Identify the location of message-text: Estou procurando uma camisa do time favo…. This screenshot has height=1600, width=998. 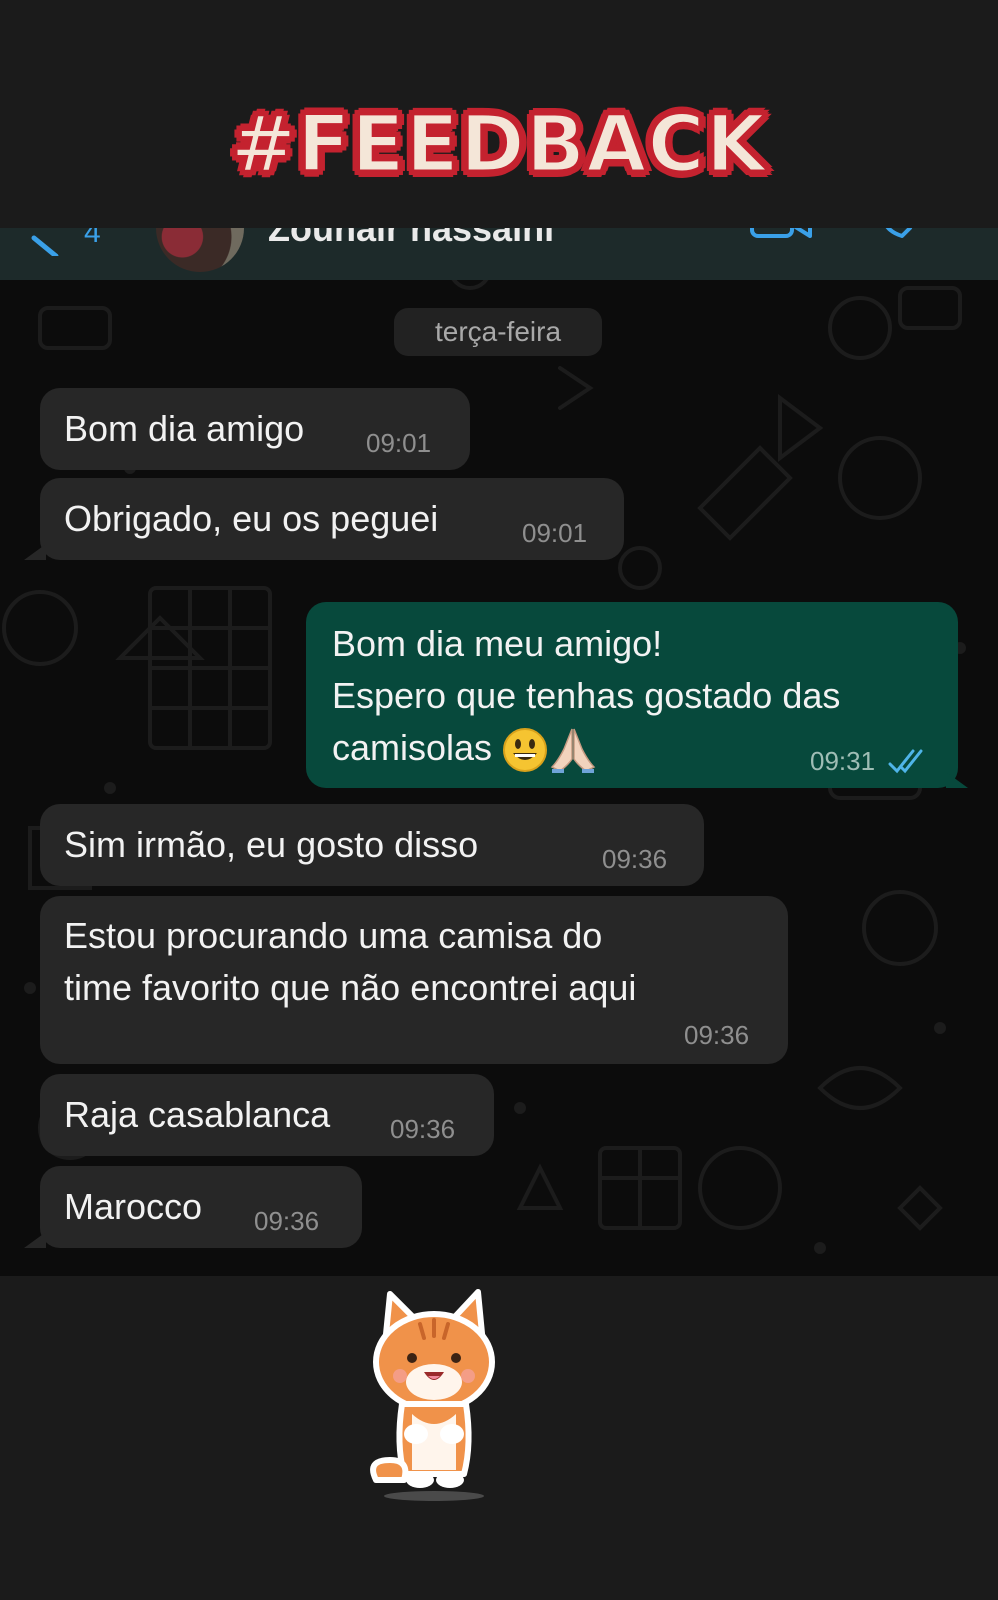
(350, 961).